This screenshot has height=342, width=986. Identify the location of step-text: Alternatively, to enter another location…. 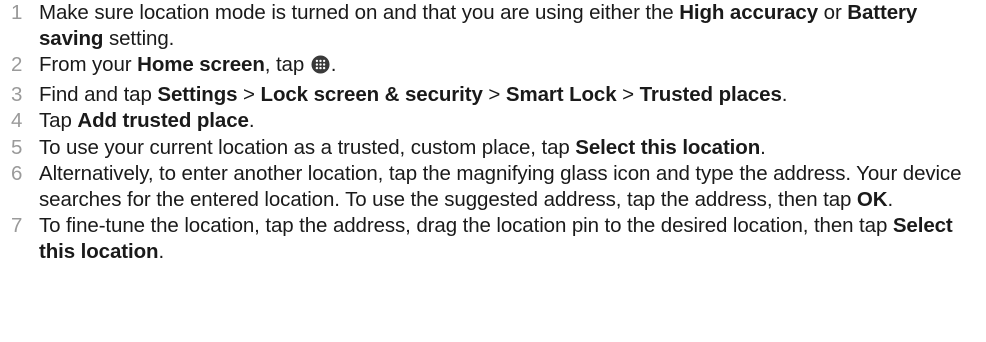
(500, 186).